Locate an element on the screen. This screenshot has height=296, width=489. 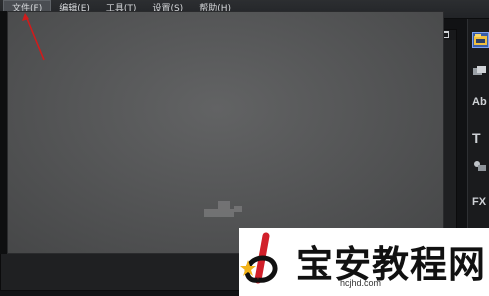
watermark-text: 宝安教程网 is located at coordinates (391, 264).